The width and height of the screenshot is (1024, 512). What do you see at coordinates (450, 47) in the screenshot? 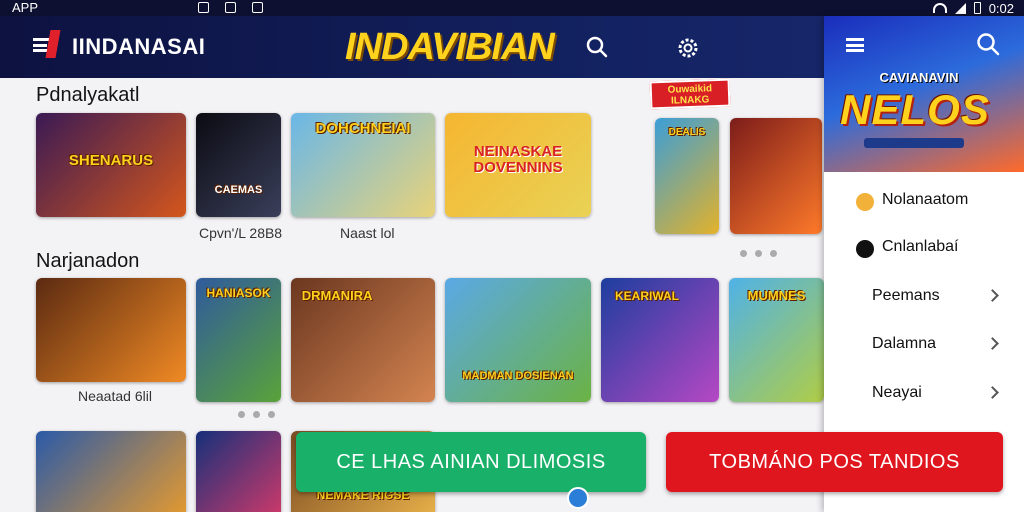
I see `title-logo: INDAVIBIAN` at bounding box center [450, 47].